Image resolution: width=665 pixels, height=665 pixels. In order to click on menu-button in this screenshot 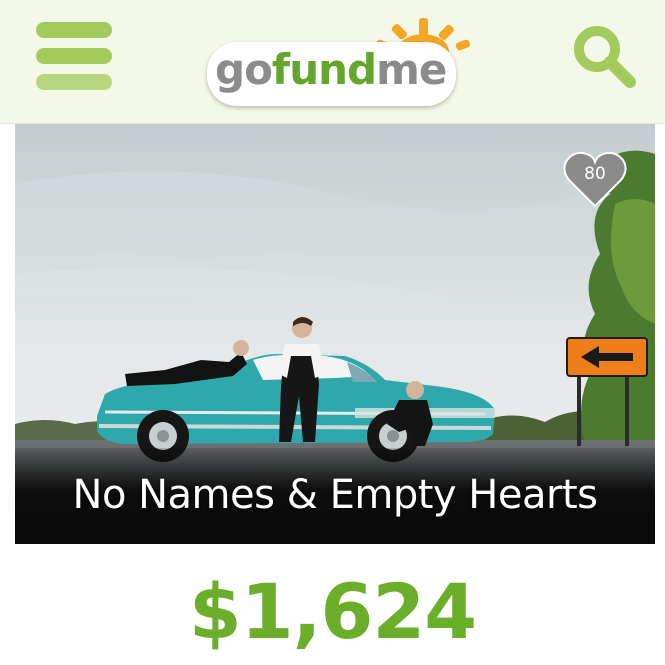, I will do `click(74, 56)`.